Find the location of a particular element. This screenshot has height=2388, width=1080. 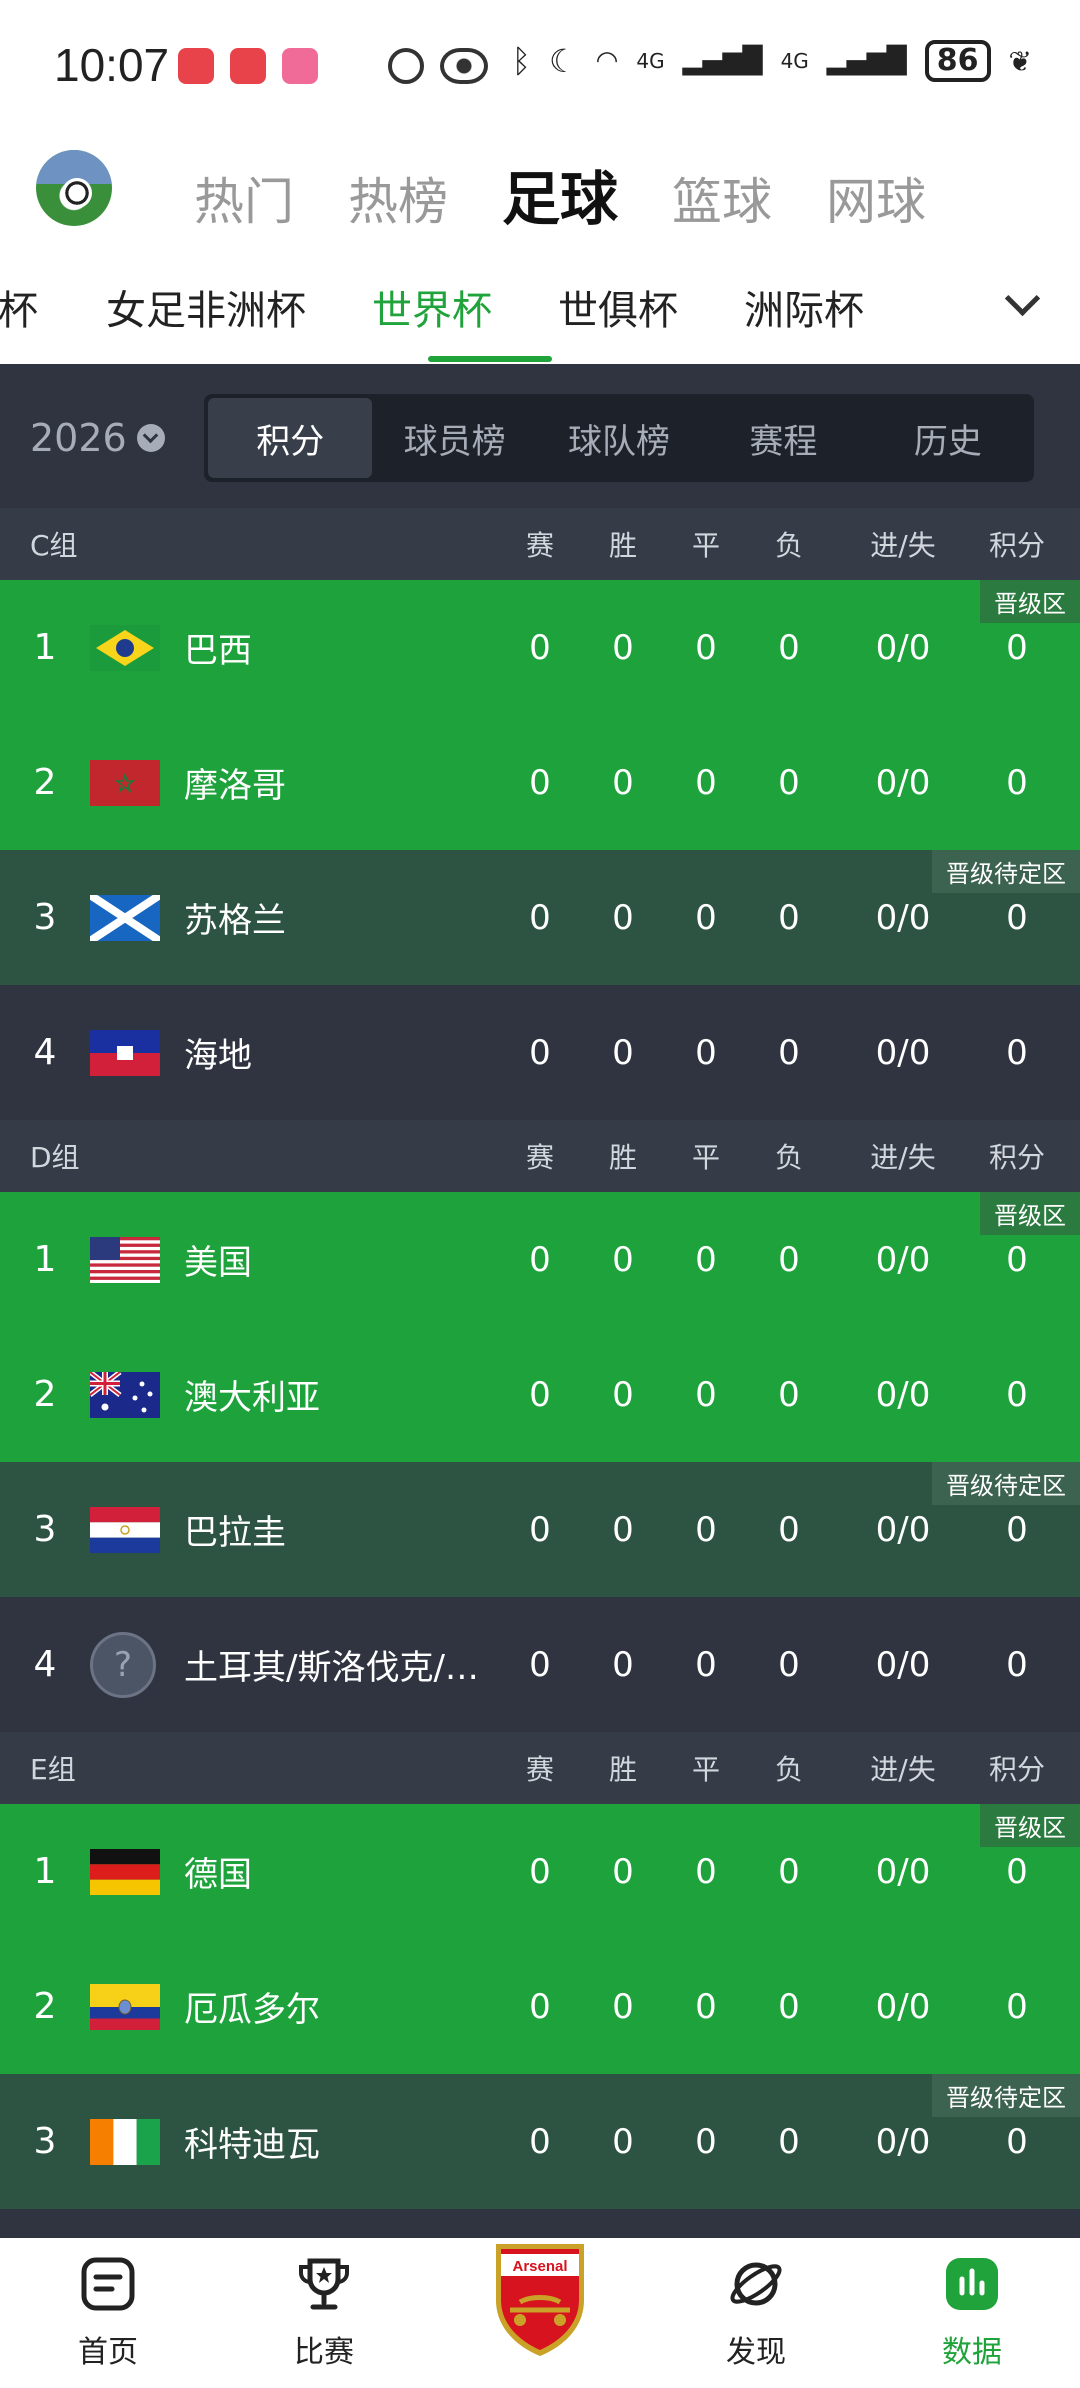

tab-league: 女足非洲杯 is located at coordinates (206, 307).